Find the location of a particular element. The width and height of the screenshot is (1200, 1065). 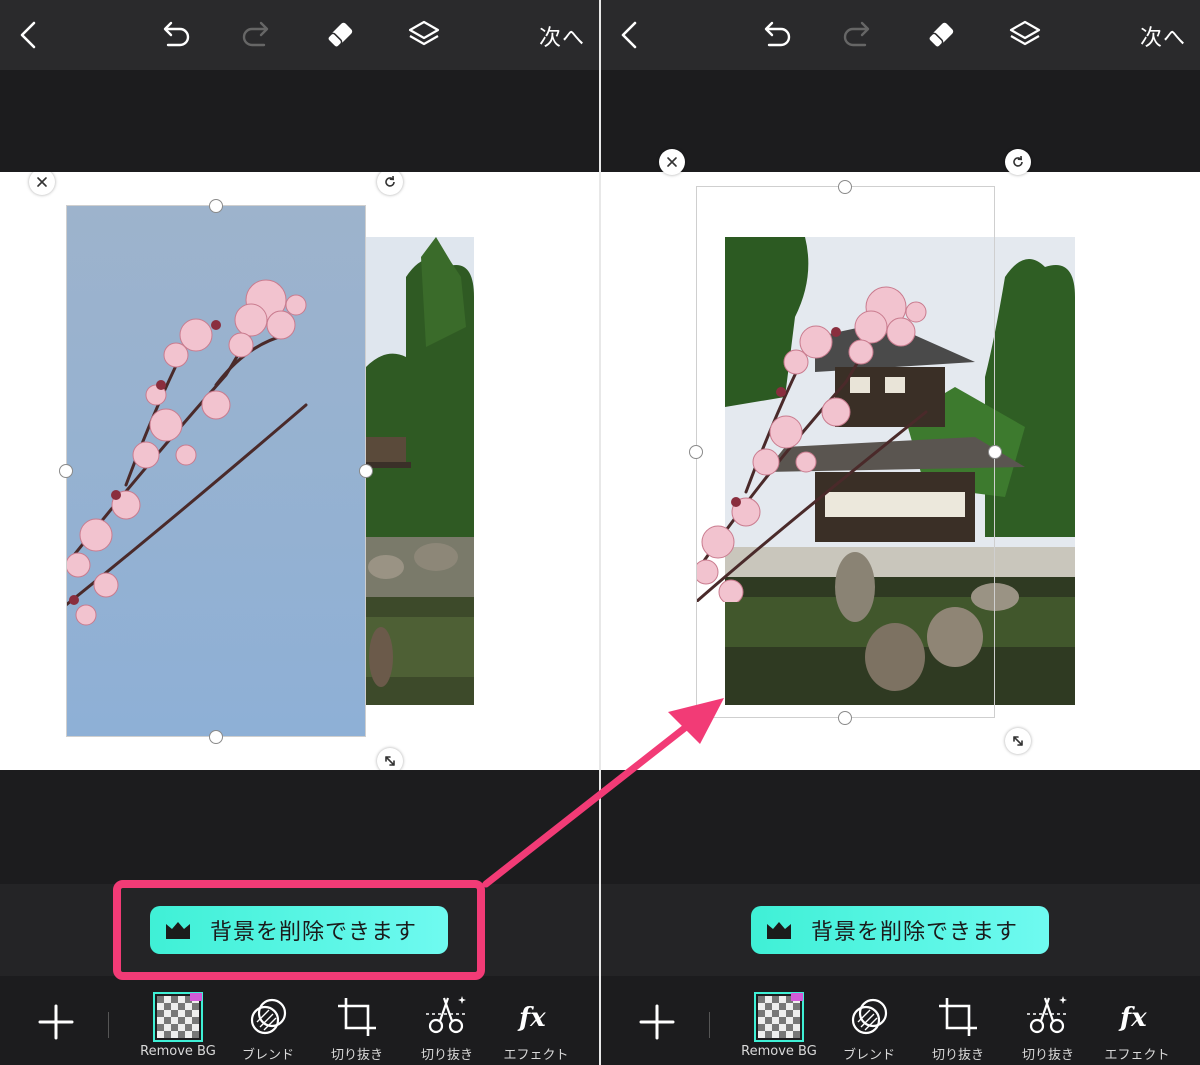

remove-bg-tip-button: 背景を削除できます is located at coordinates (900, 930).